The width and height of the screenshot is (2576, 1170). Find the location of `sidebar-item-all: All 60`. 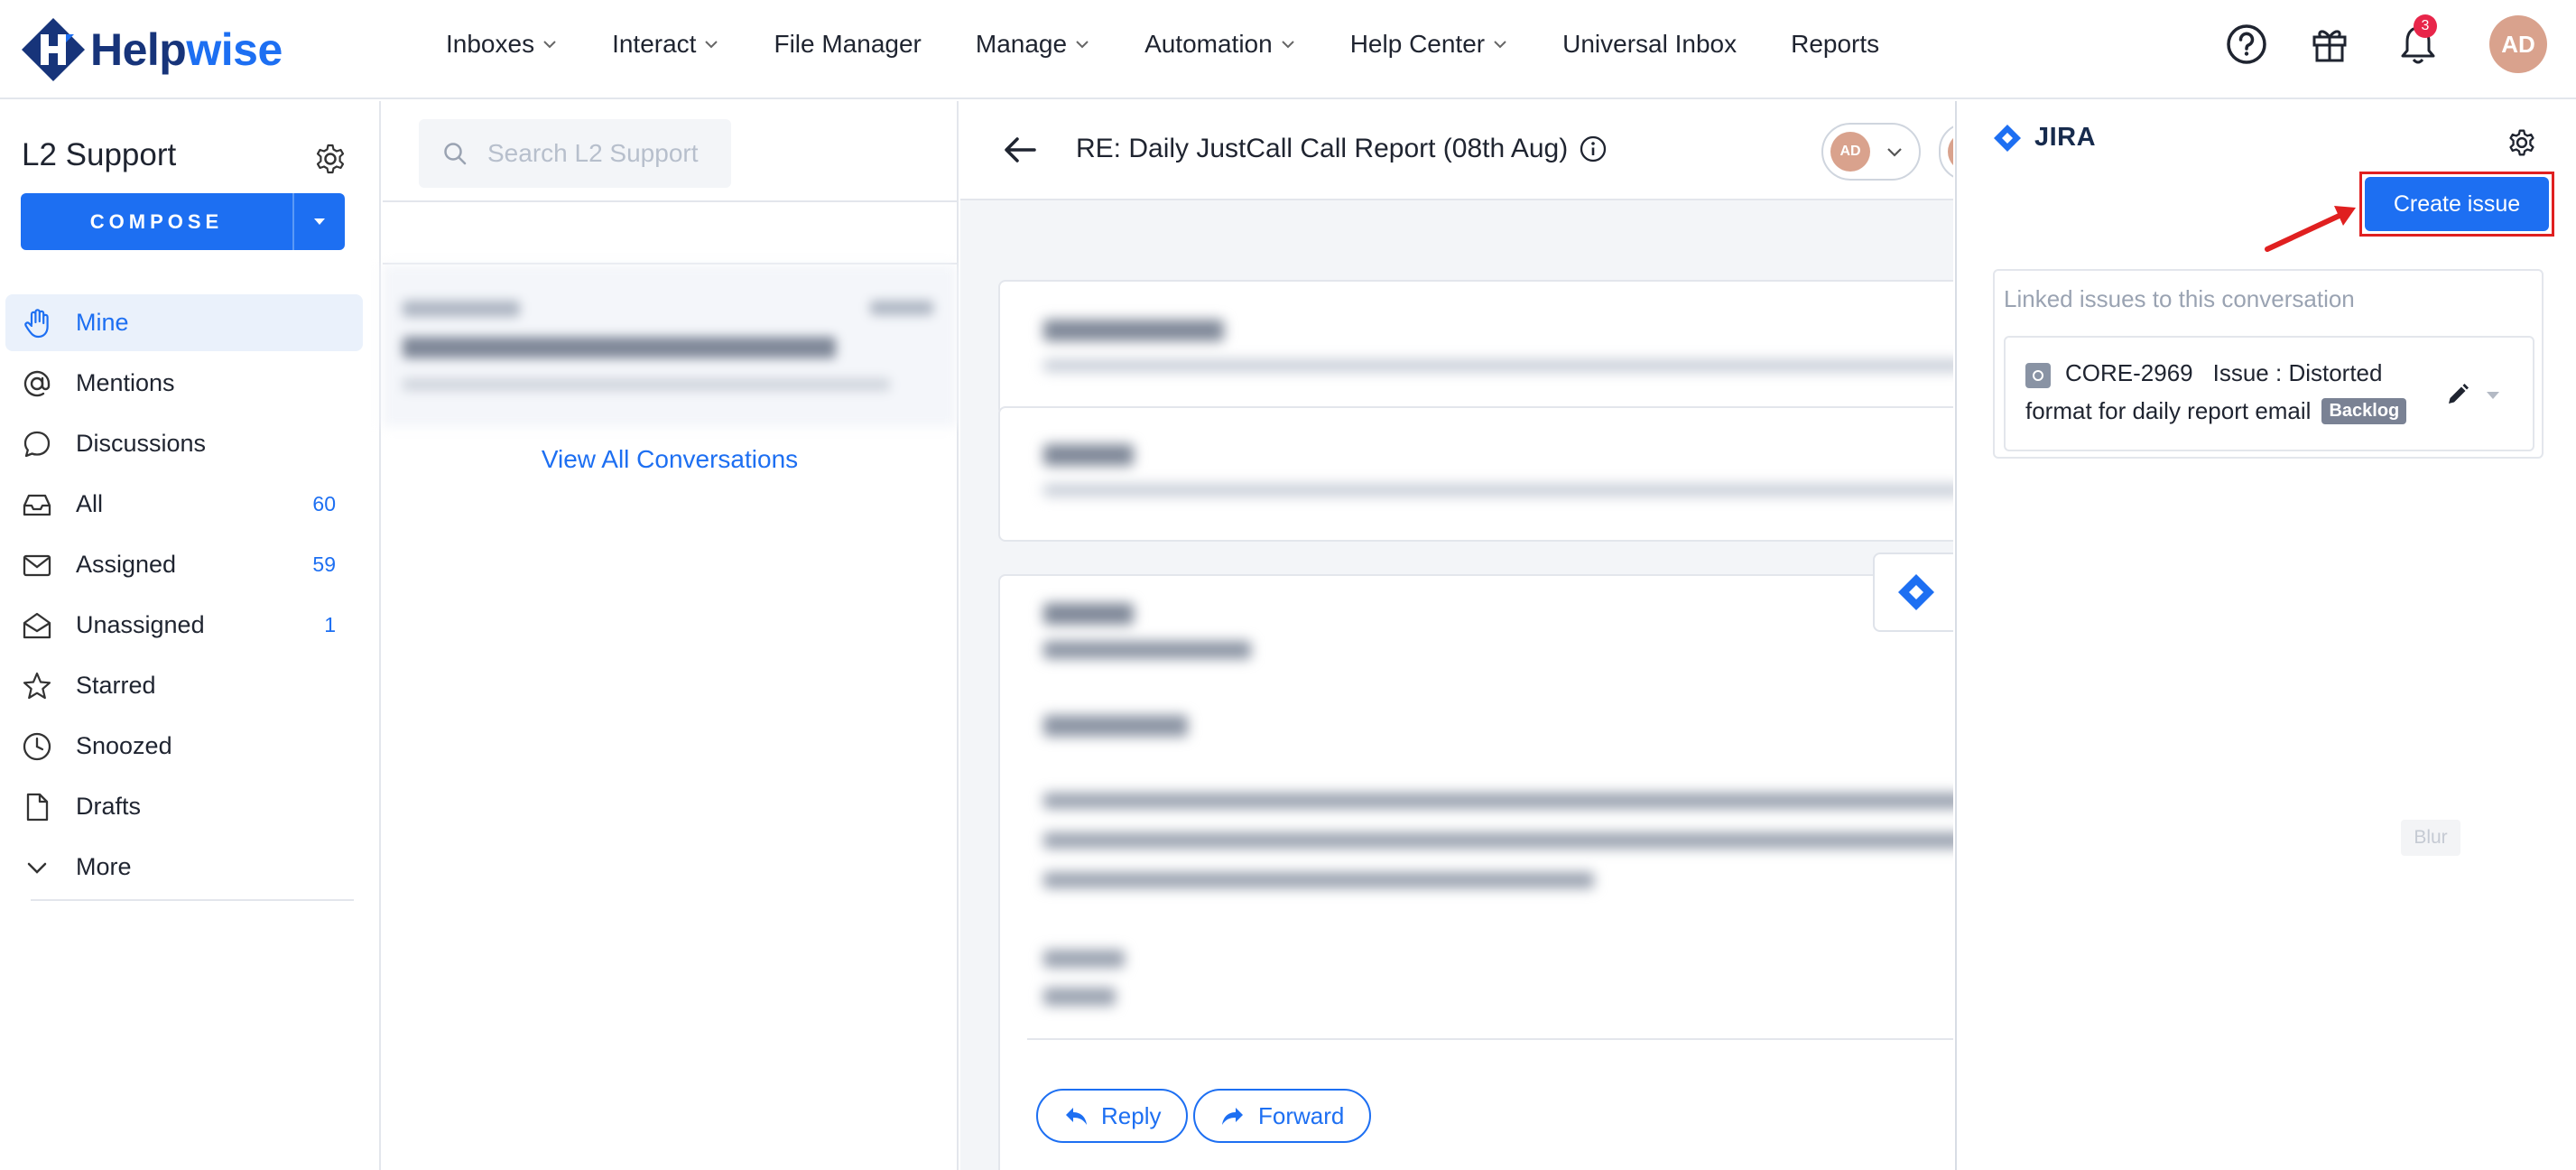

sidebar-item-all: All 60 is located at coordinates (184, 505).